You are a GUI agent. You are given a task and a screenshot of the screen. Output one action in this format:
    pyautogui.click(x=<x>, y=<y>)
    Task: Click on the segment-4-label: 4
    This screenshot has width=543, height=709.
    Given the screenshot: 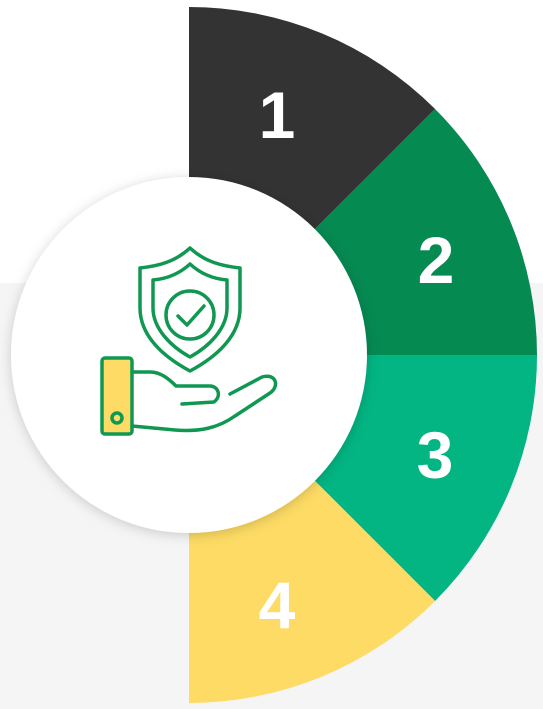 What is the action you would take?
    pyautogui.click(x=277, y=605)
    